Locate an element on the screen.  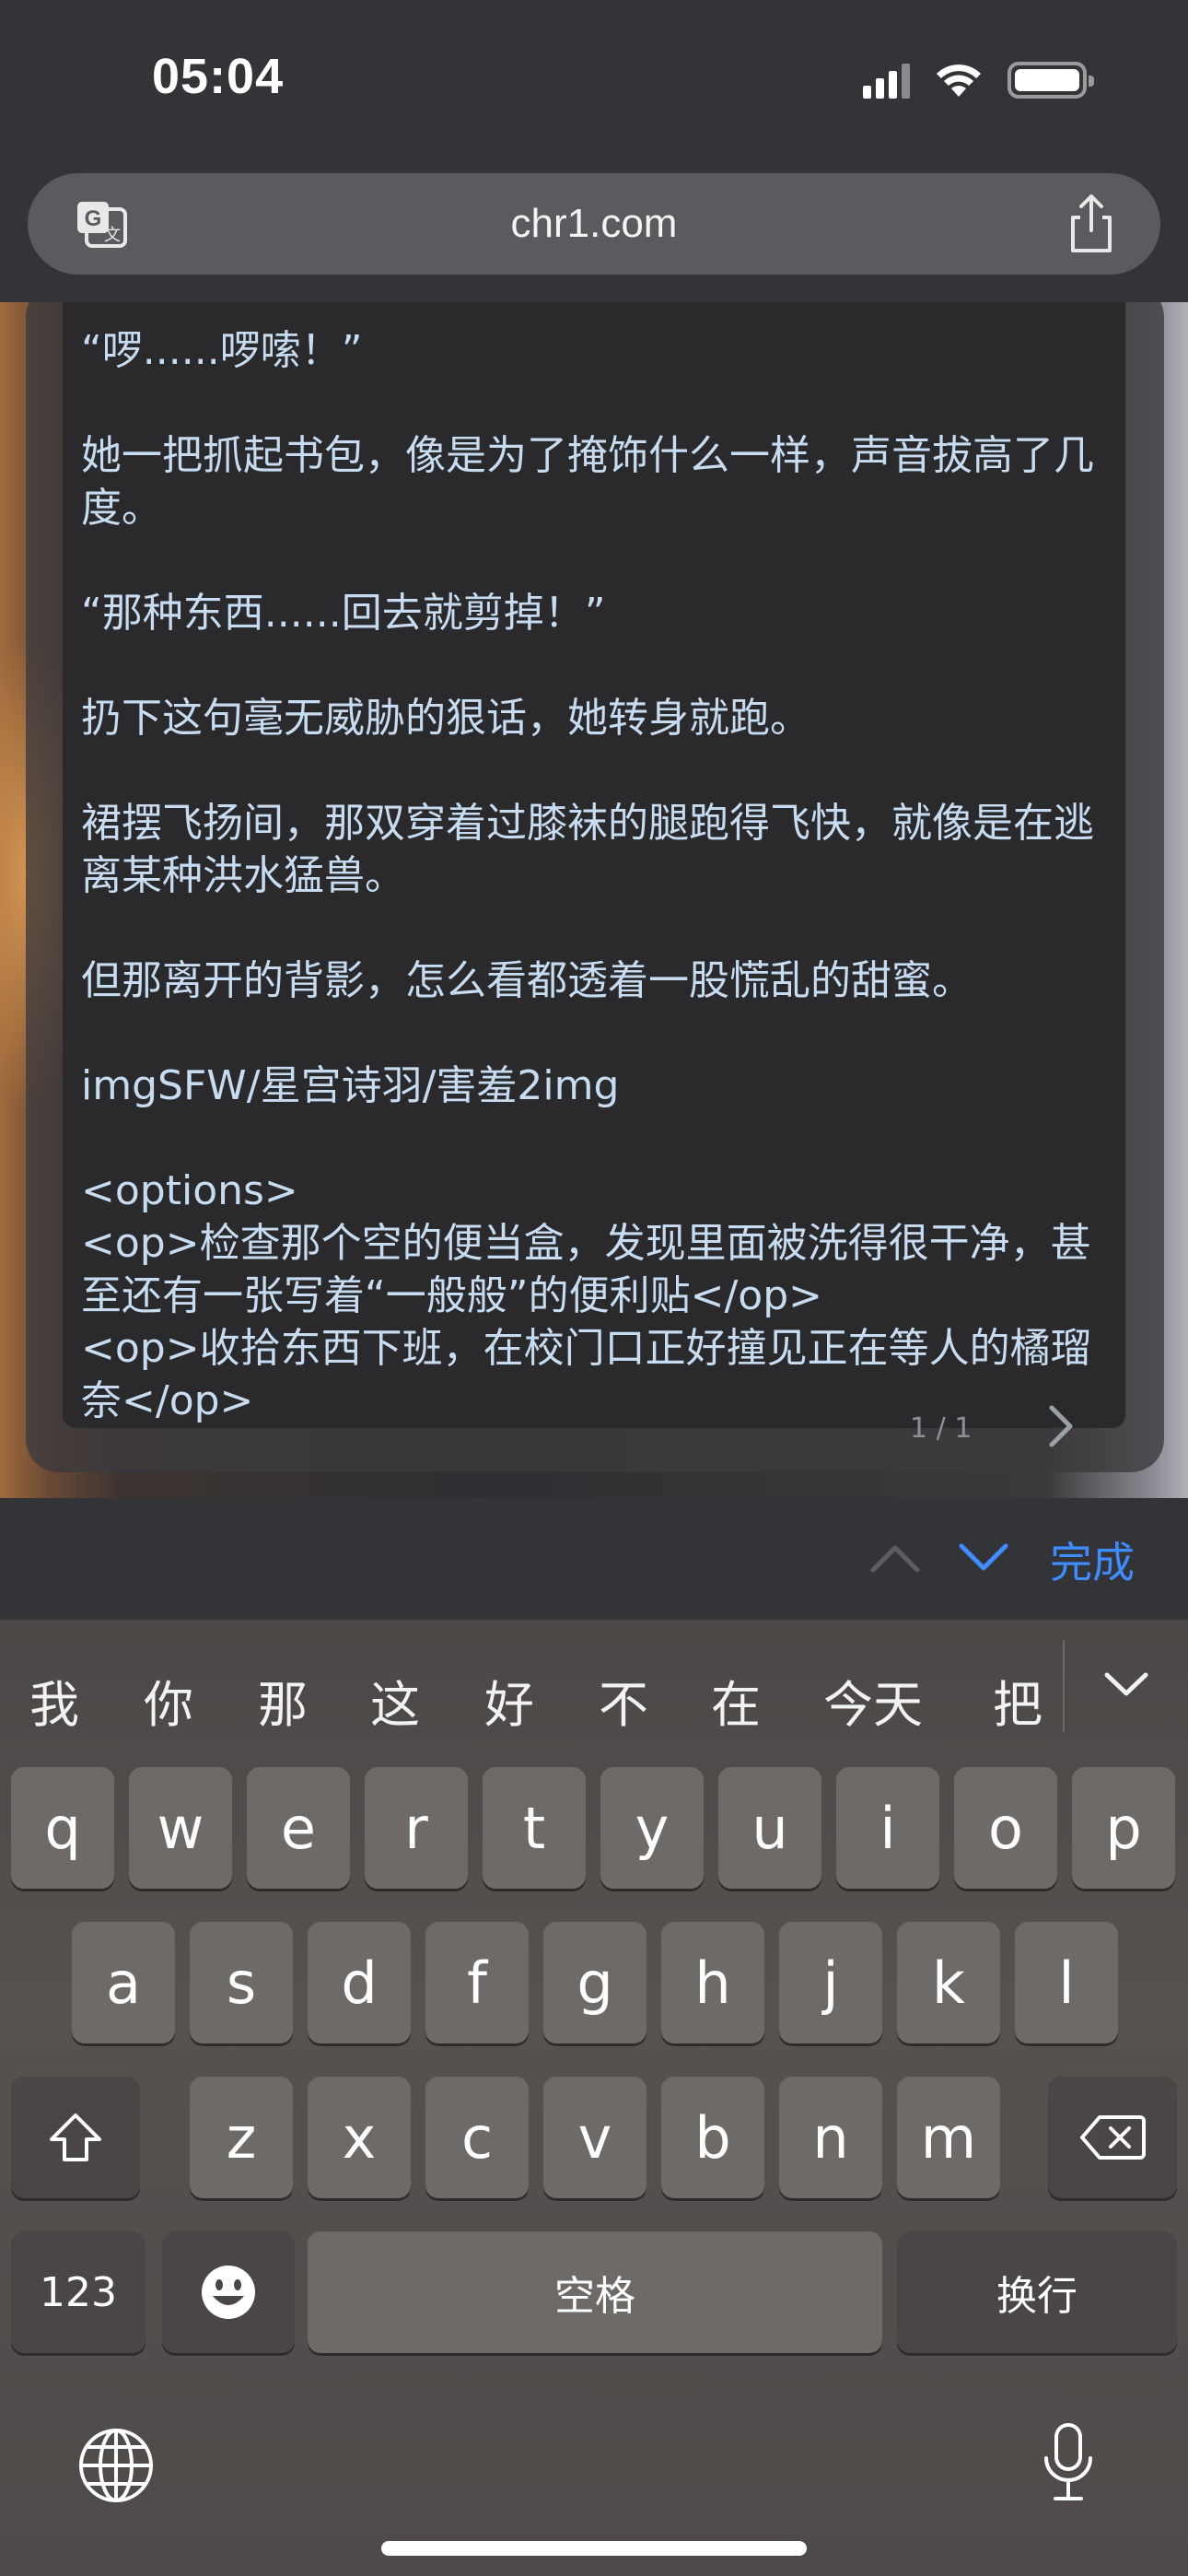
key-u: u is located at coordinates (770, 1828).